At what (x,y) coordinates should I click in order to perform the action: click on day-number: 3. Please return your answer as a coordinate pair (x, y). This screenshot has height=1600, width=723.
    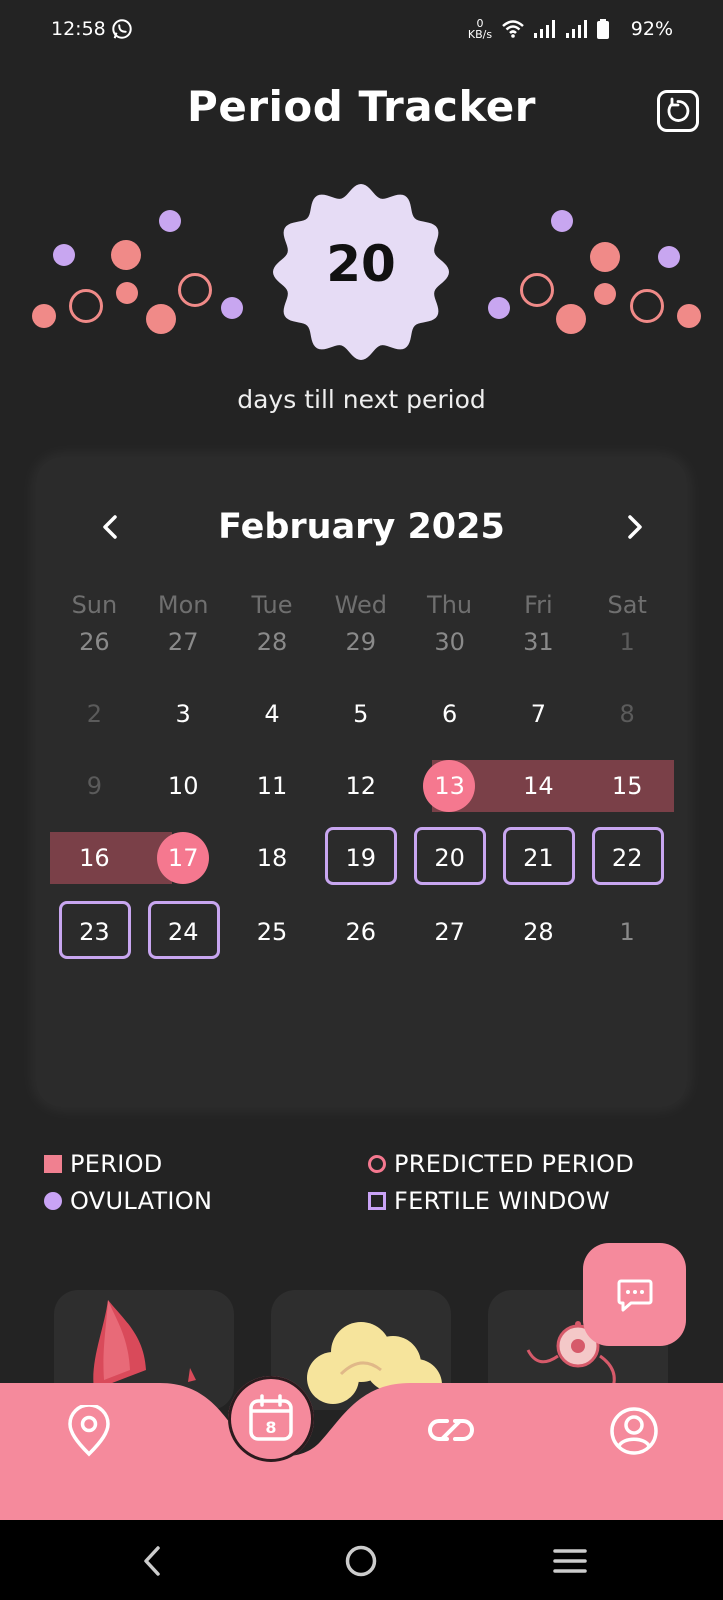
    Looking at the image, I should click on (183, 714).